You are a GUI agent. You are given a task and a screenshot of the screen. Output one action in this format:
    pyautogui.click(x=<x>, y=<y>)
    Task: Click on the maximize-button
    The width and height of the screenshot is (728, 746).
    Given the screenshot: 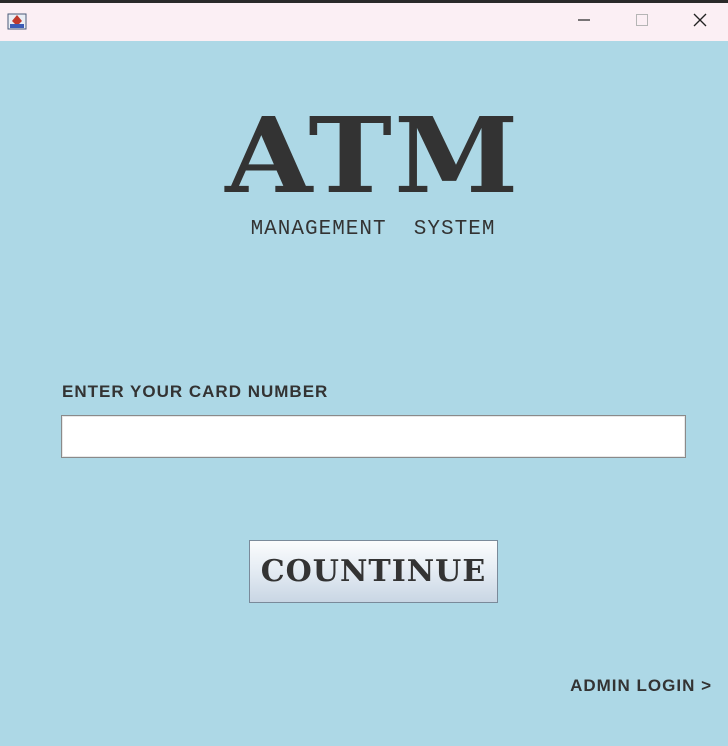 What is the action you would take?
    pyautogui.click(x=642, y=22)
    